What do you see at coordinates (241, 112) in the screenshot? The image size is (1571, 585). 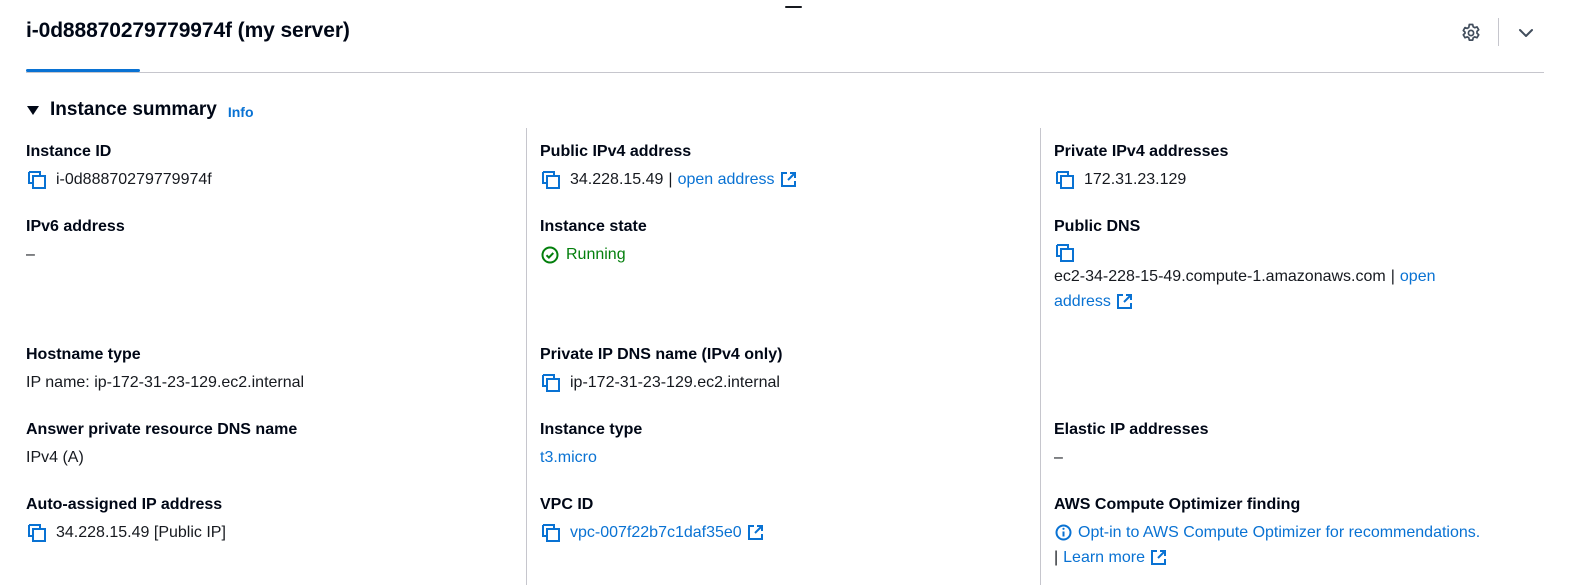 I see `info-link: Info` at bounding box center [241, 112].